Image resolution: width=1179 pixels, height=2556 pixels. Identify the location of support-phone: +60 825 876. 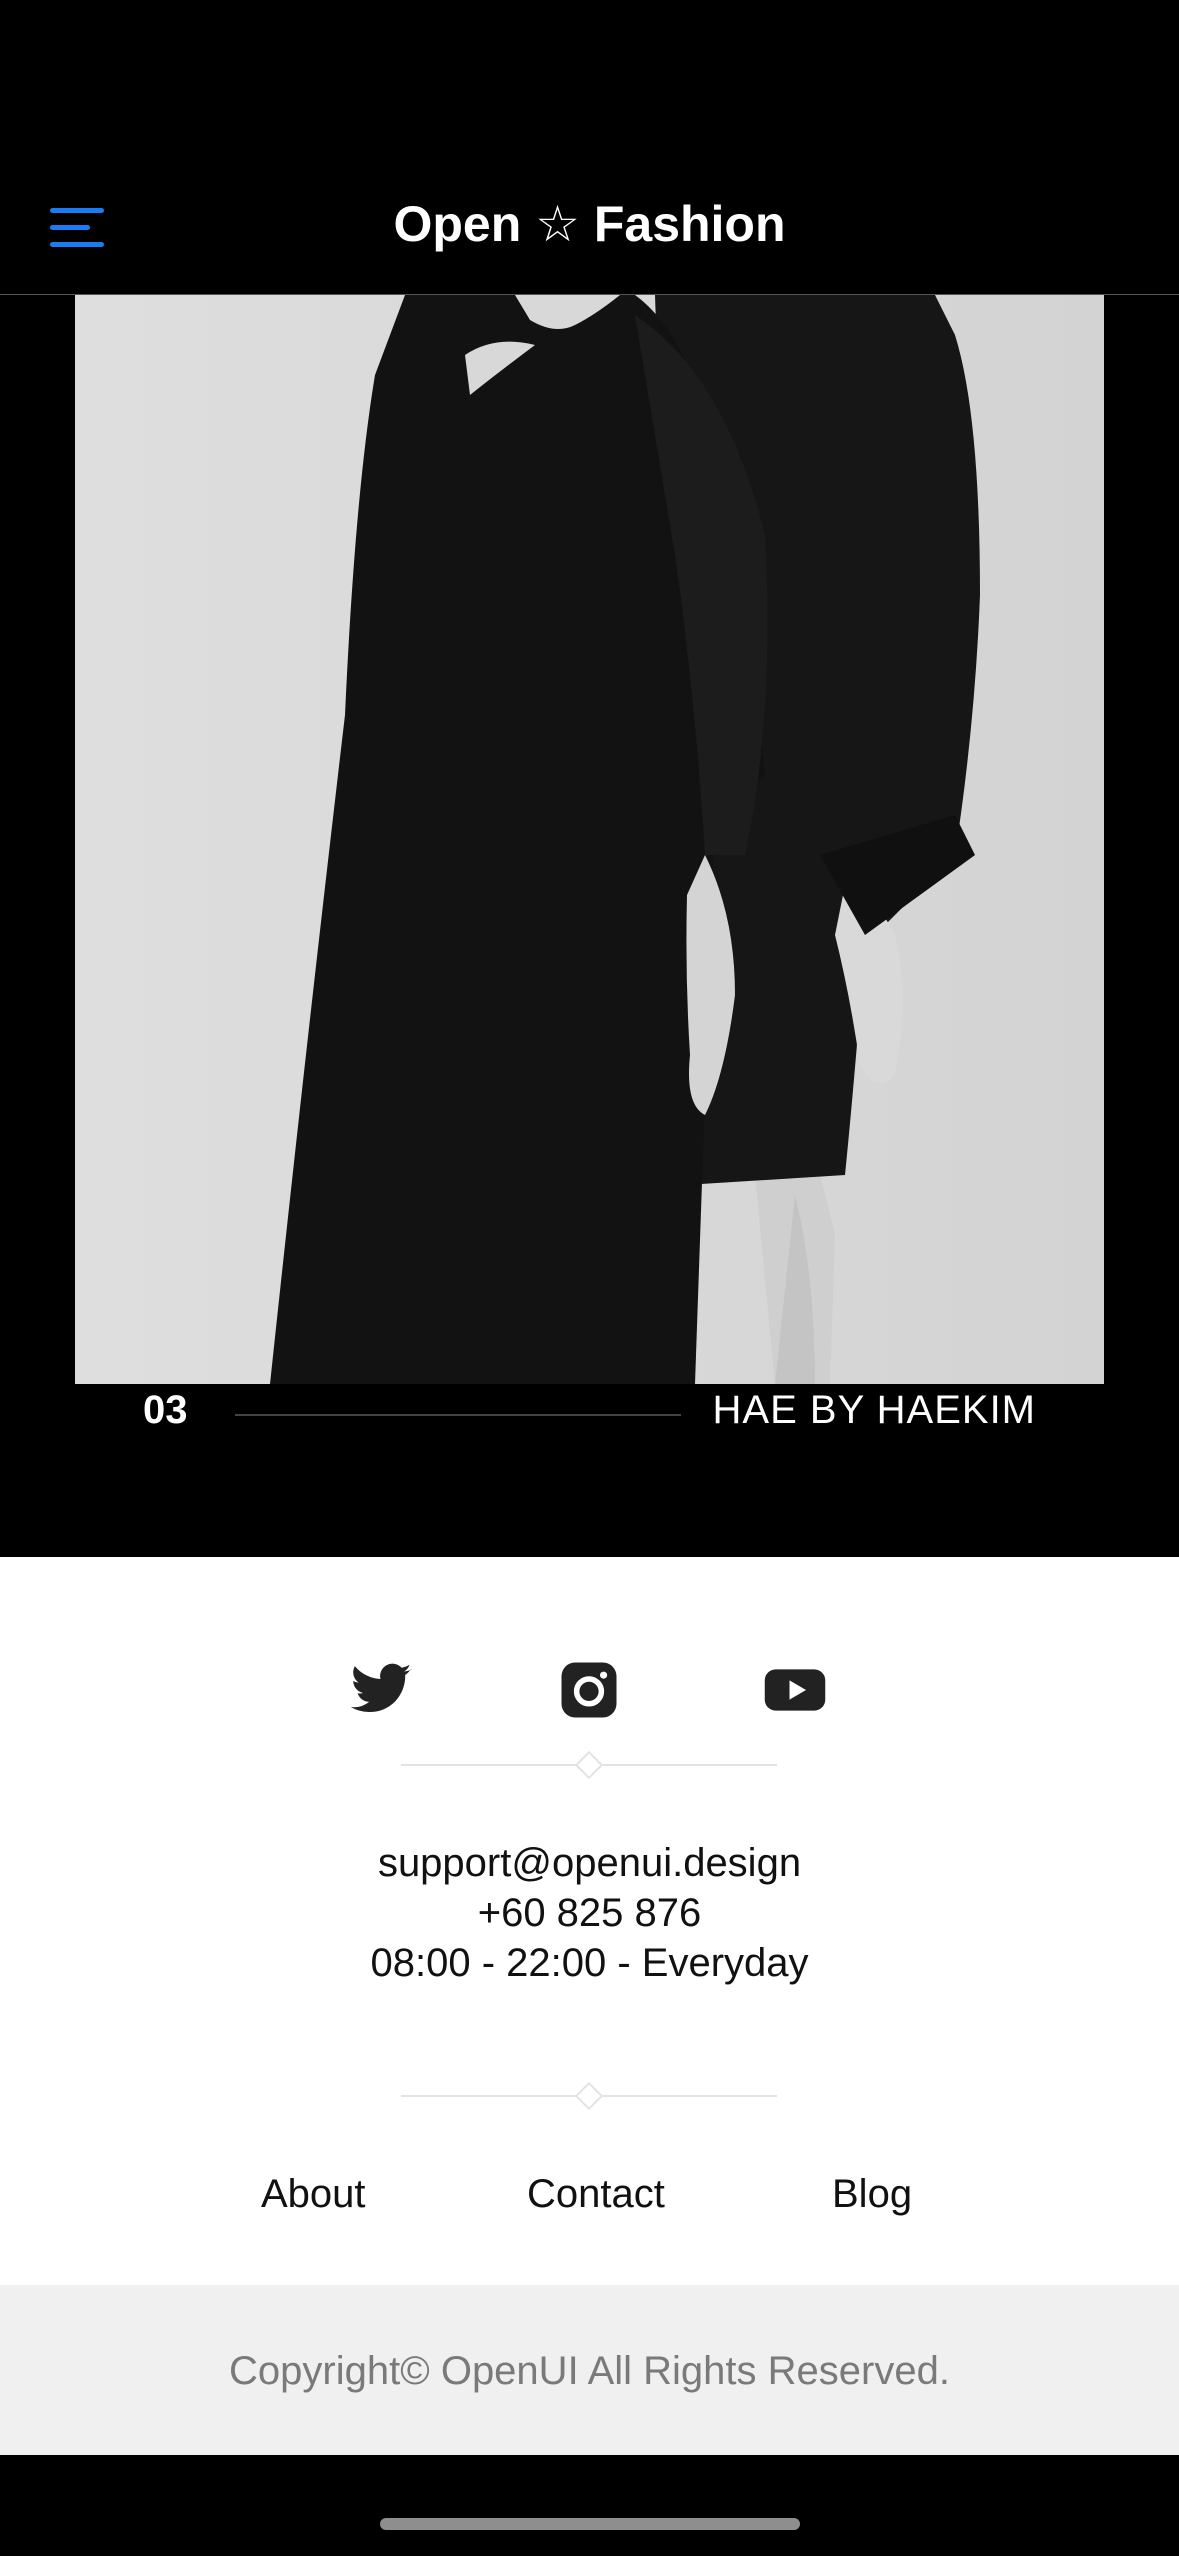
(589, 1913).